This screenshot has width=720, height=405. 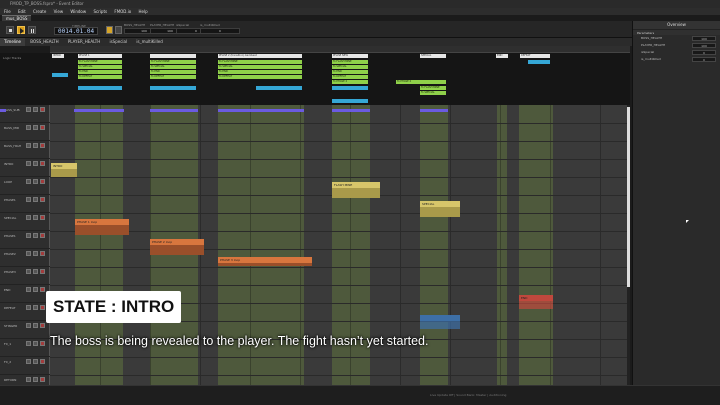 I want to click on overview-param-row: is_multiKilled 0, so click(x=676, y=59).